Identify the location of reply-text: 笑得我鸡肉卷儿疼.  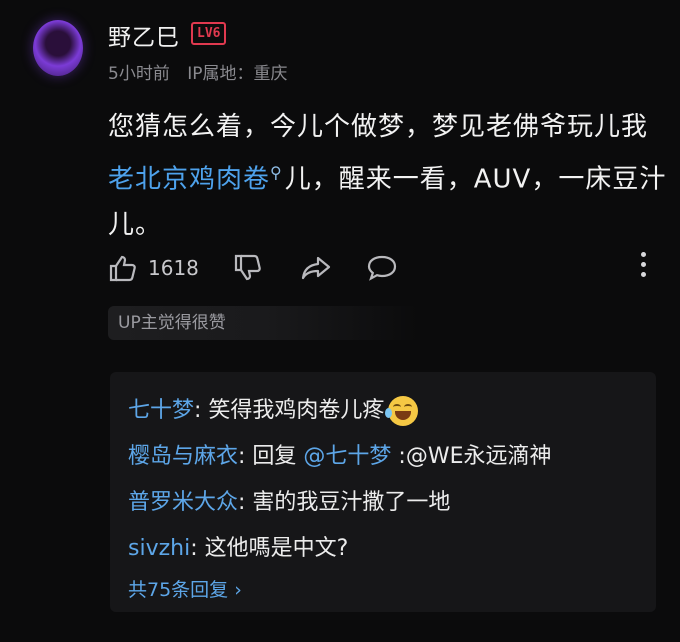
(296, 410).